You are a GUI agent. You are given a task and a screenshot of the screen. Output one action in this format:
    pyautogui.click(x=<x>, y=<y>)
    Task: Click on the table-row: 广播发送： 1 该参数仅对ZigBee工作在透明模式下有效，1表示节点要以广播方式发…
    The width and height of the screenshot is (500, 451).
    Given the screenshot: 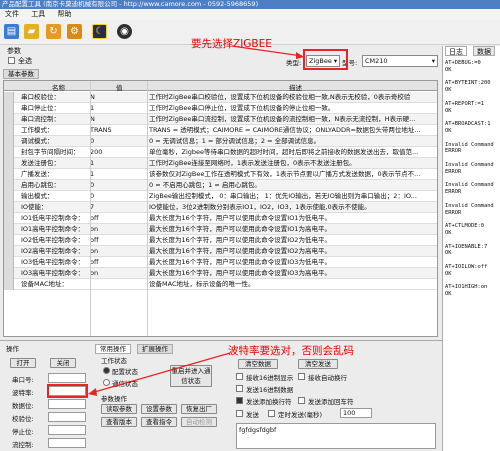 What is the action you would take?
    pyautogui.click(x=220, y=174)
    